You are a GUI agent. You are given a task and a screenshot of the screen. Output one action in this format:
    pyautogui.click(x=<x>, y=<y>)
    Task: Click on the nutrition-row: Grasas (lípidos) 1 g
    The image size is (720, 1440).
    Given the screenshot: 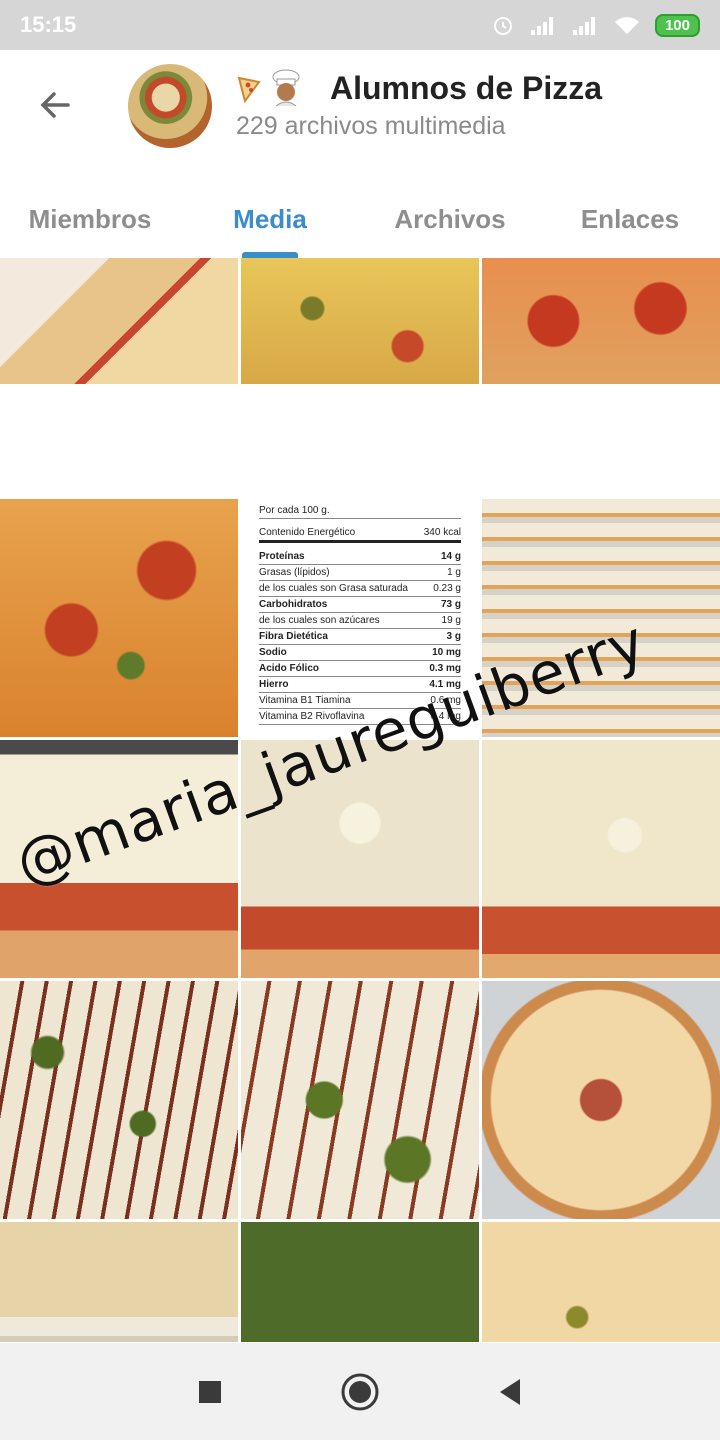 What is the action you would take?
    pyautogui.click(x=360, y=573)
    